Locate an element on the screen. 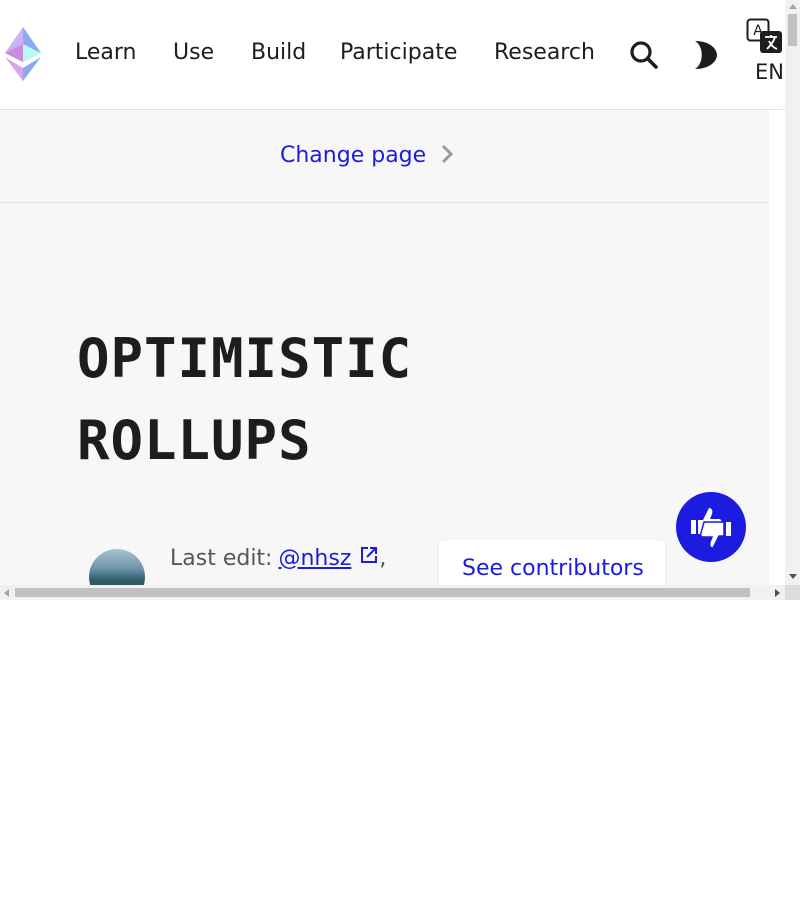 This screenshot has width=800, height=900. scroll-right-arrow-icon is located at coordinates (777, 593).